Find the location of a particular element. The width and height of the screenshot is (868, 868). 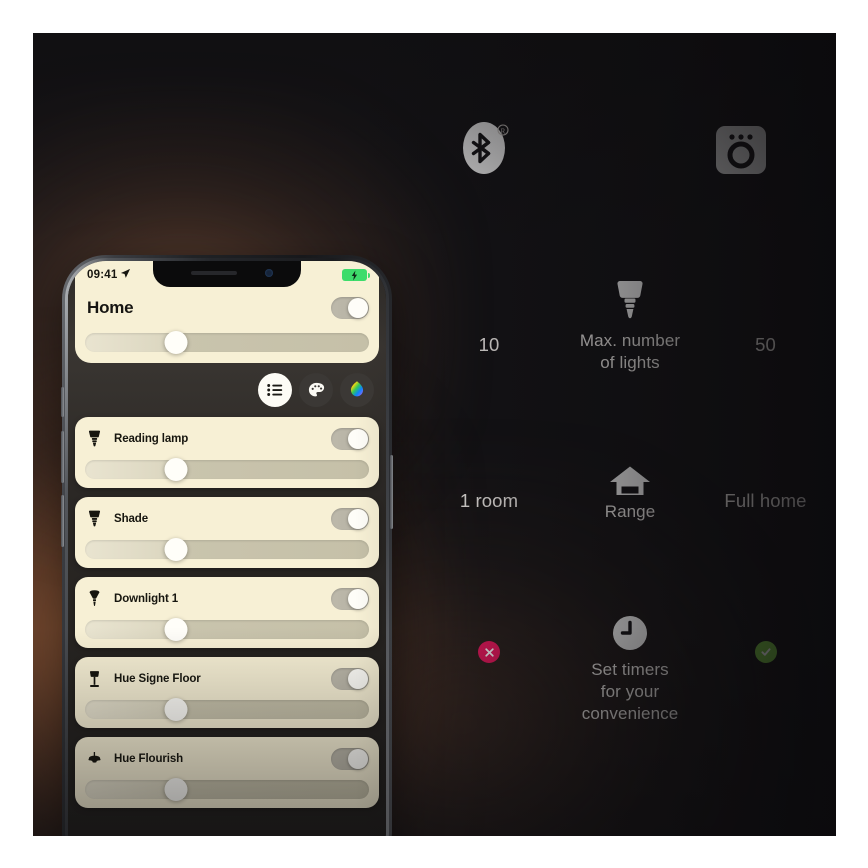

status-badge-unsupported is located at coordinates (489, 652).